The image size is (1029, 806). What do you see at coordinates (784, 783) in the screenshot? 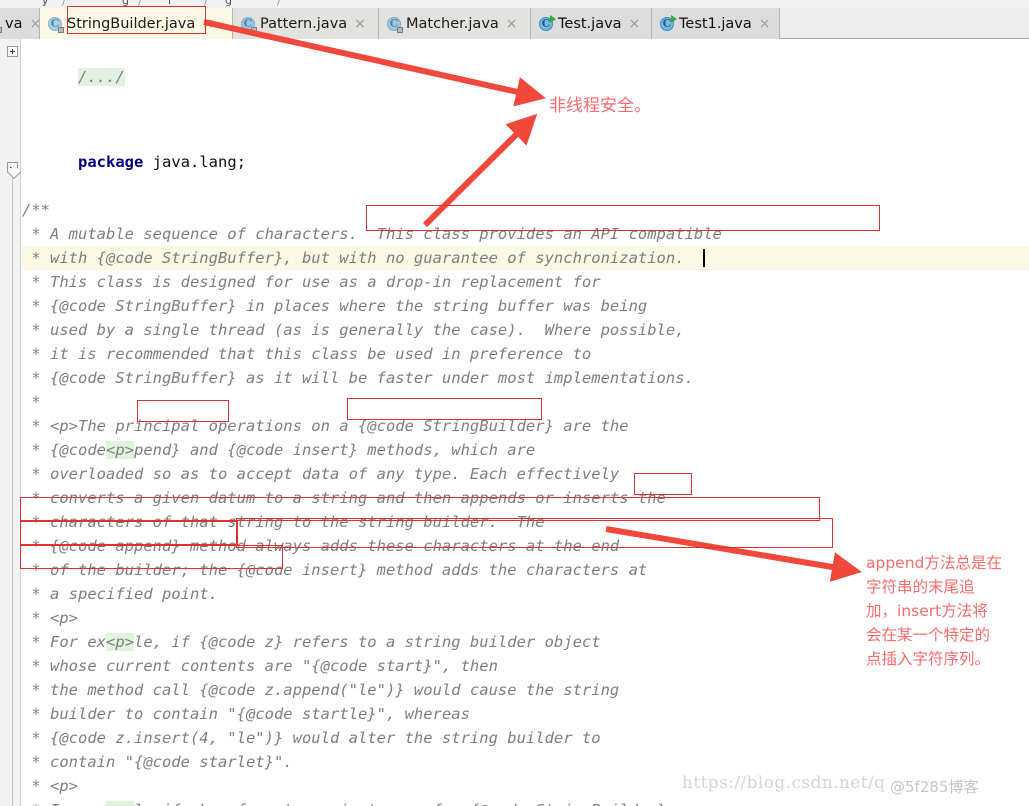
I see `watermark-url: https://blog.csdn.net/q` at bounding box center [784, 783].